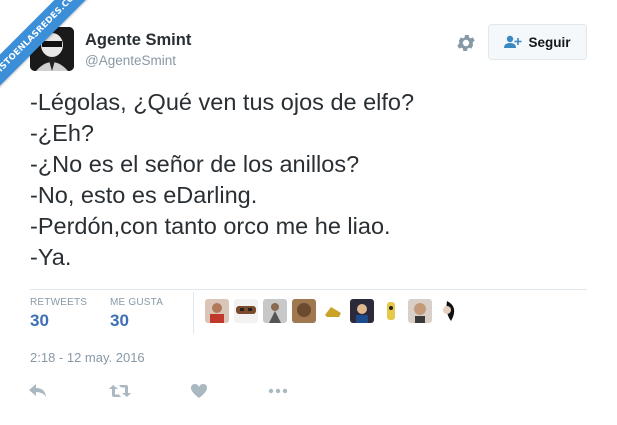 The height and width of the screenshot is (425, 617). Describe the element at coordinates (549, 42) in the screenshot. I see `follow-button-label: Seguir` at that location.